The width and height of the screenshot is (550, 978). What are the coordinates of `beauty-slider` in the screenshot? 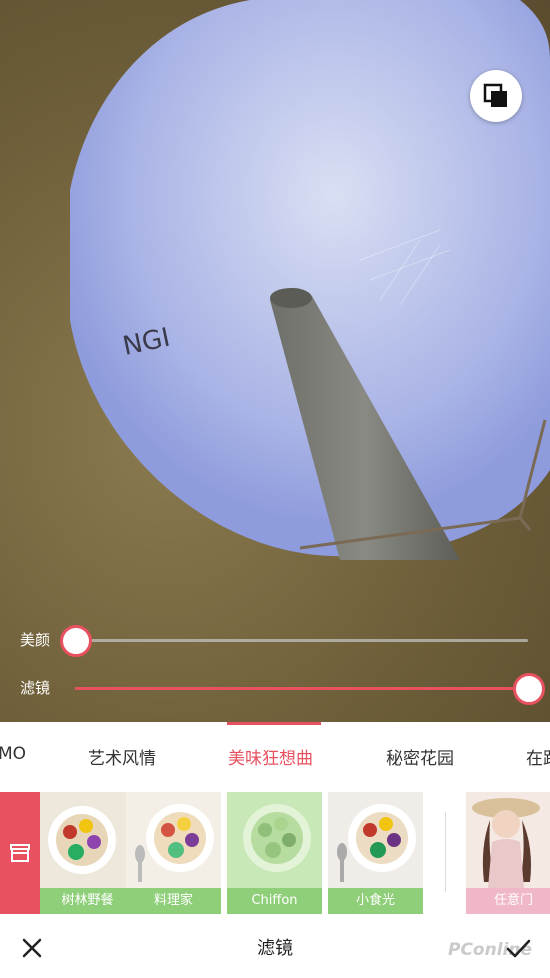 It's located at (294, 641).